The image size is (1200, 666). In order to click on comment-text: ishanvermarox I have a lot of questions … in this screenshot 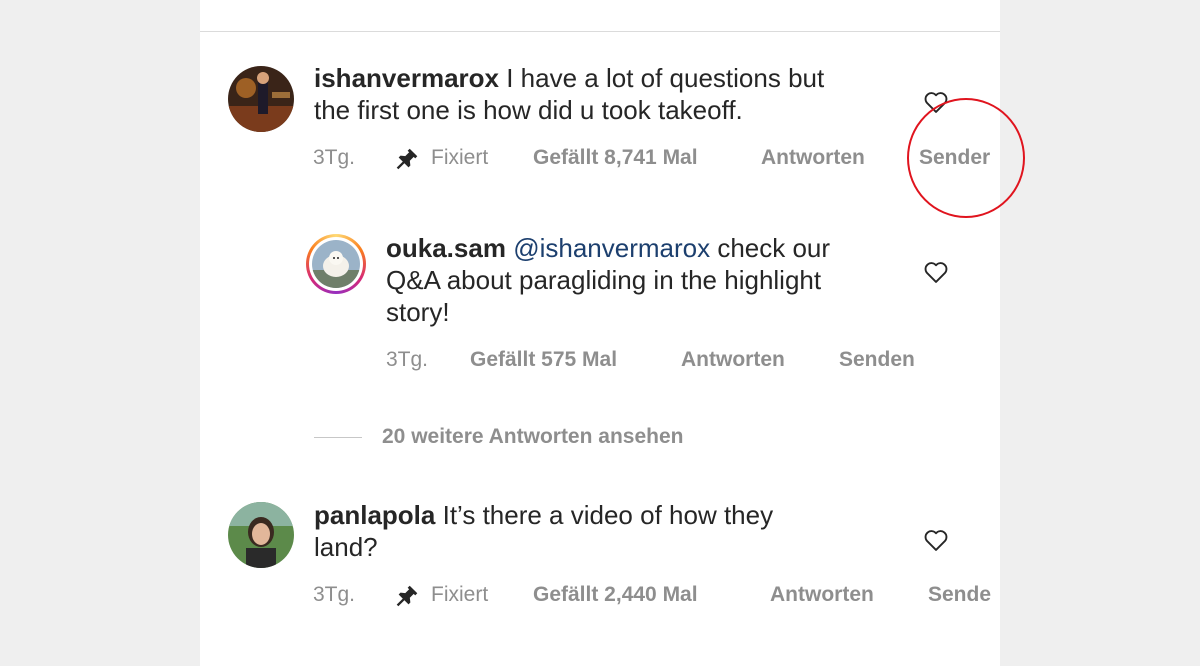, I will do `click(569, 94)`.